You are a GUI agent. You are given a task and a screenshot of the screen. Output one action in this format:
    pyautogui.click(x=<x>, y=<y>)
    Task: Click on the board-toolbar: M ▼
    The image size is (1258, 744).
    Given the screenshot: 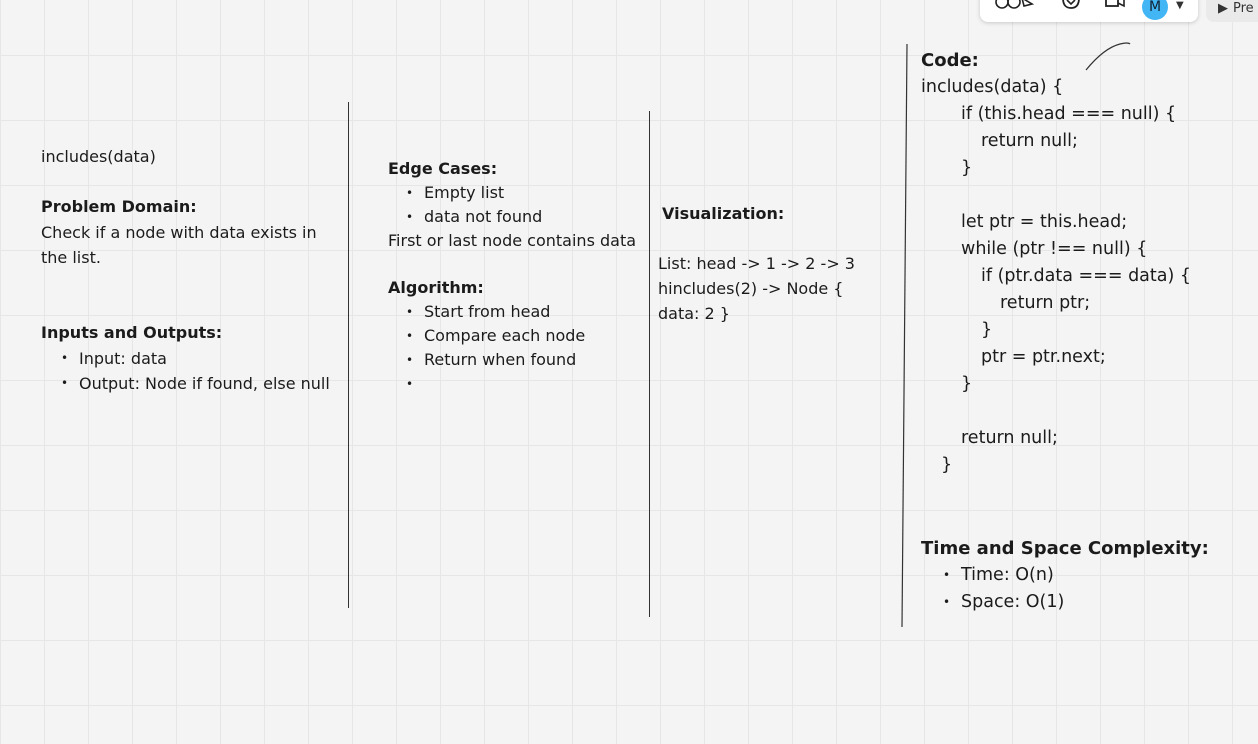 What is the action you would take?
    pyautogui.click(x=1089, y=11)
    